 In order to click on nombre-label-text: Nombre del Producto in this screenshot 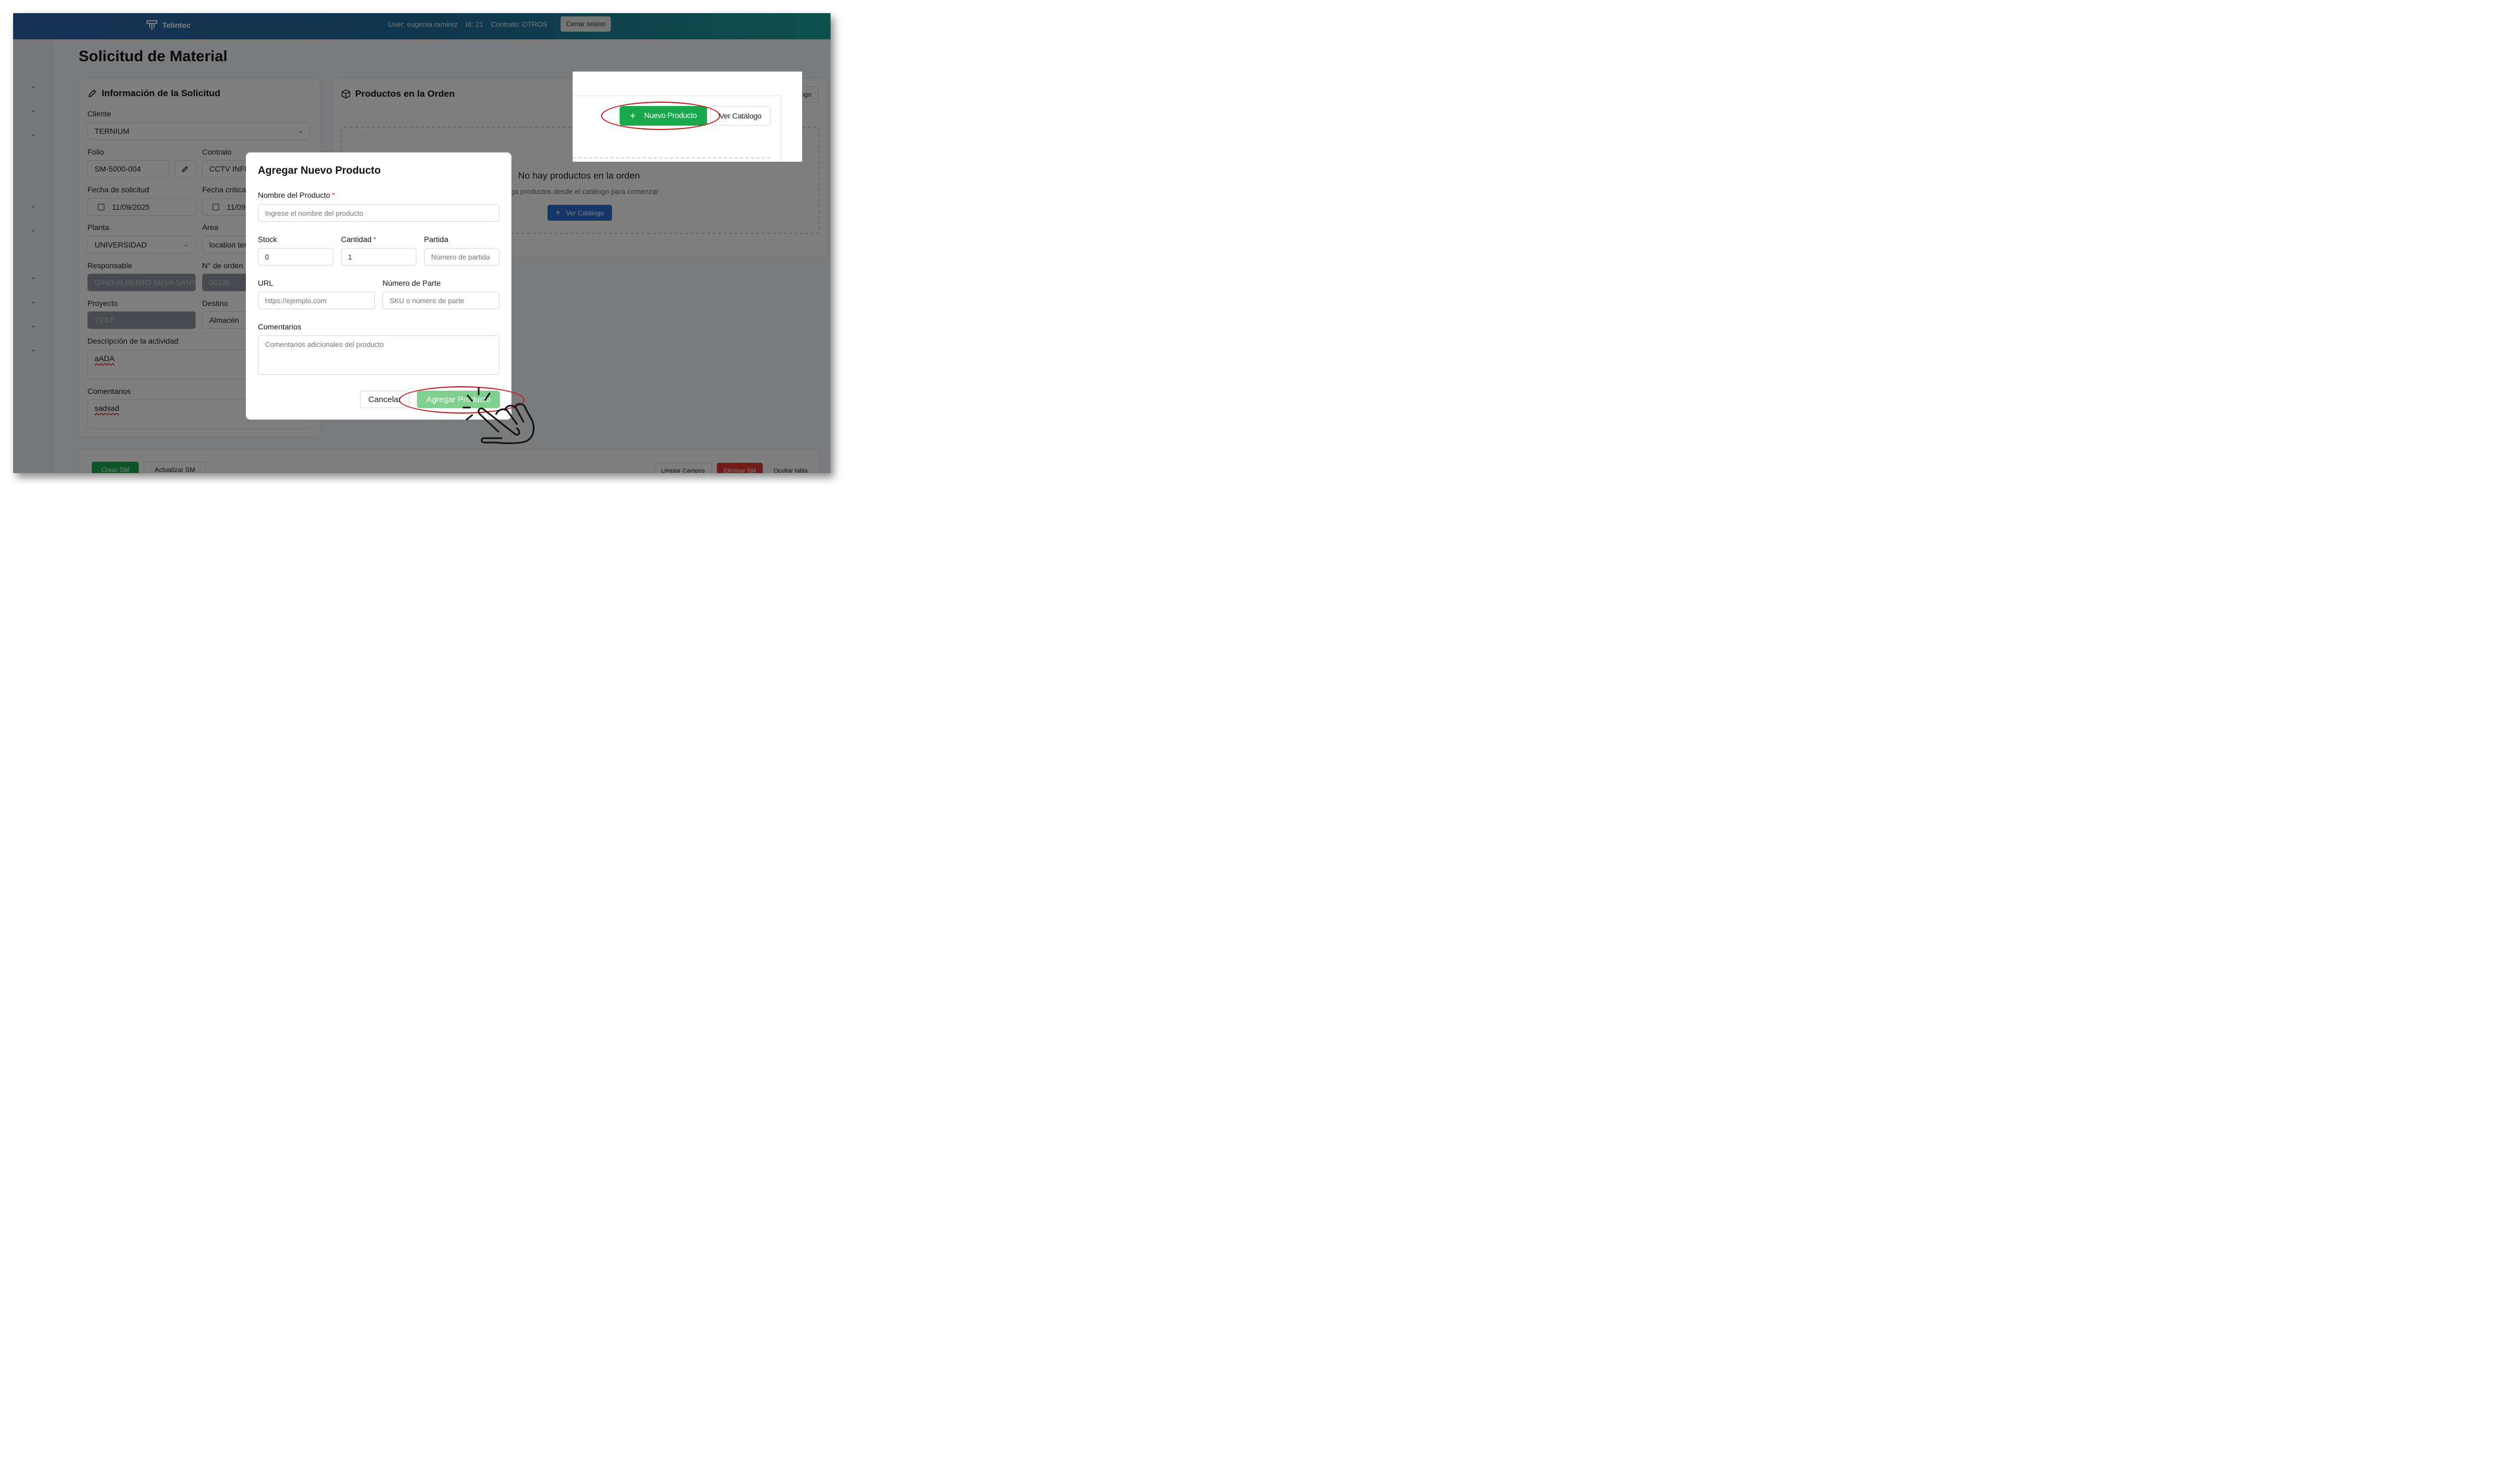, I will do `click(295, 195)`.